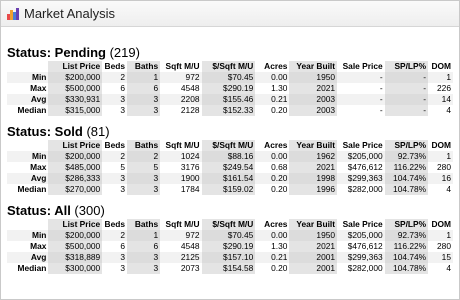 This screenshot has width=460, height=300. Describe the element at coordinates (181, 99) in the screenshot. I see `table-cell: 2208` at that location.